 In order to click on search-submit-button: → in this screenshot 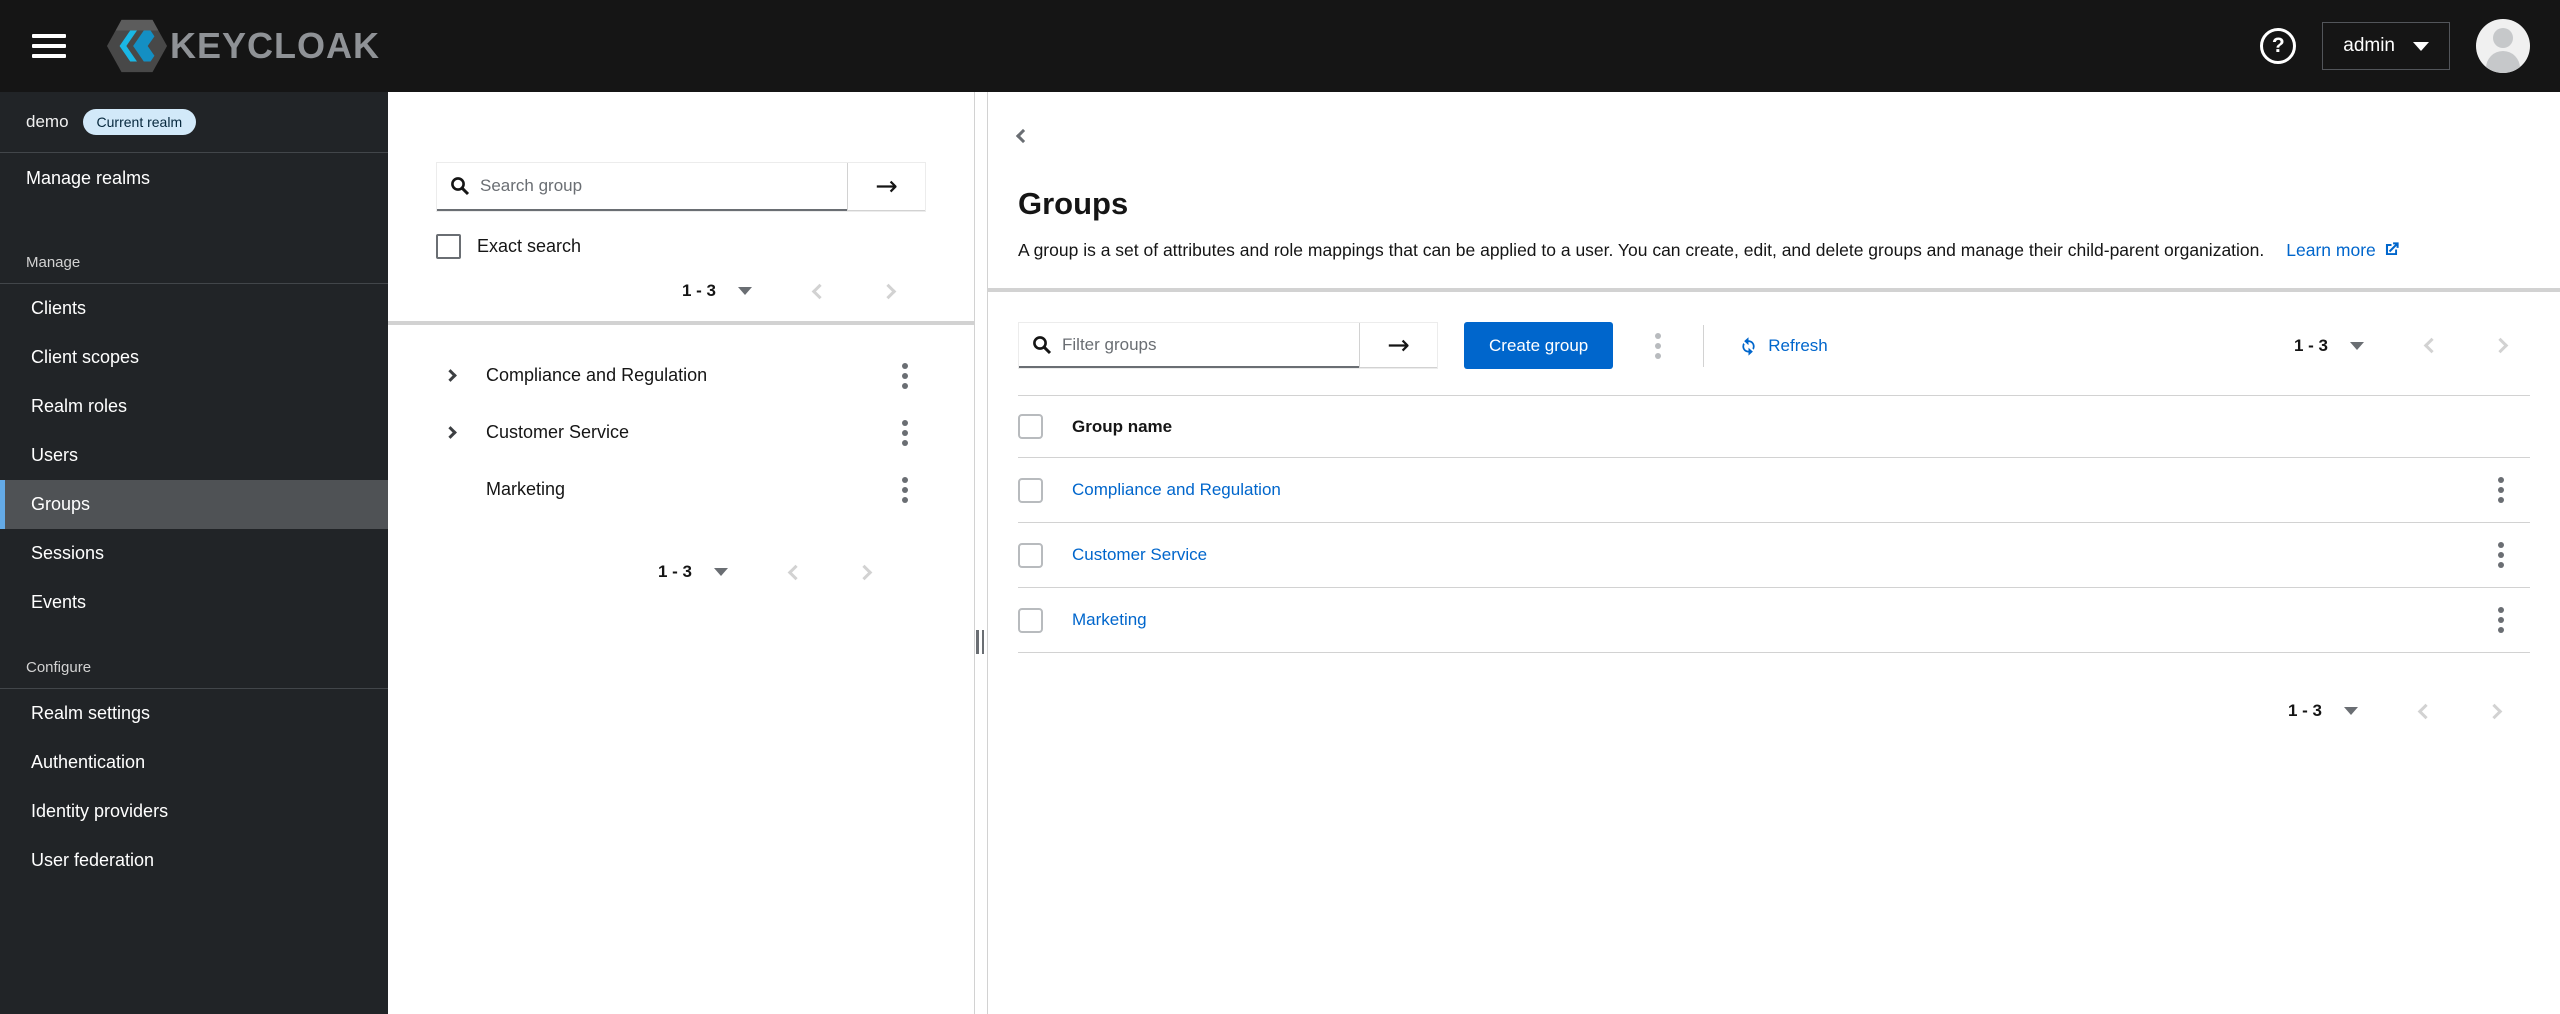, I will do `click(886, 187)`.